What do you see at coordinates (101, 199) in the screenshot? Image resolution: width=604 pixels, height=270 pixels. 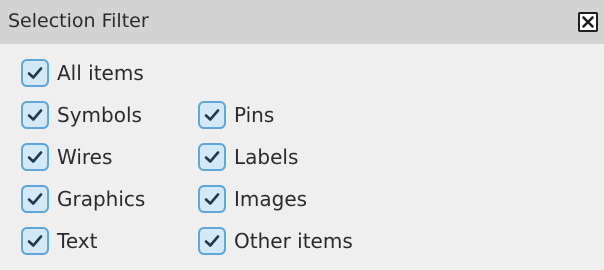 I see `graphics-label: Graphics` at bounding box center [101, 199].